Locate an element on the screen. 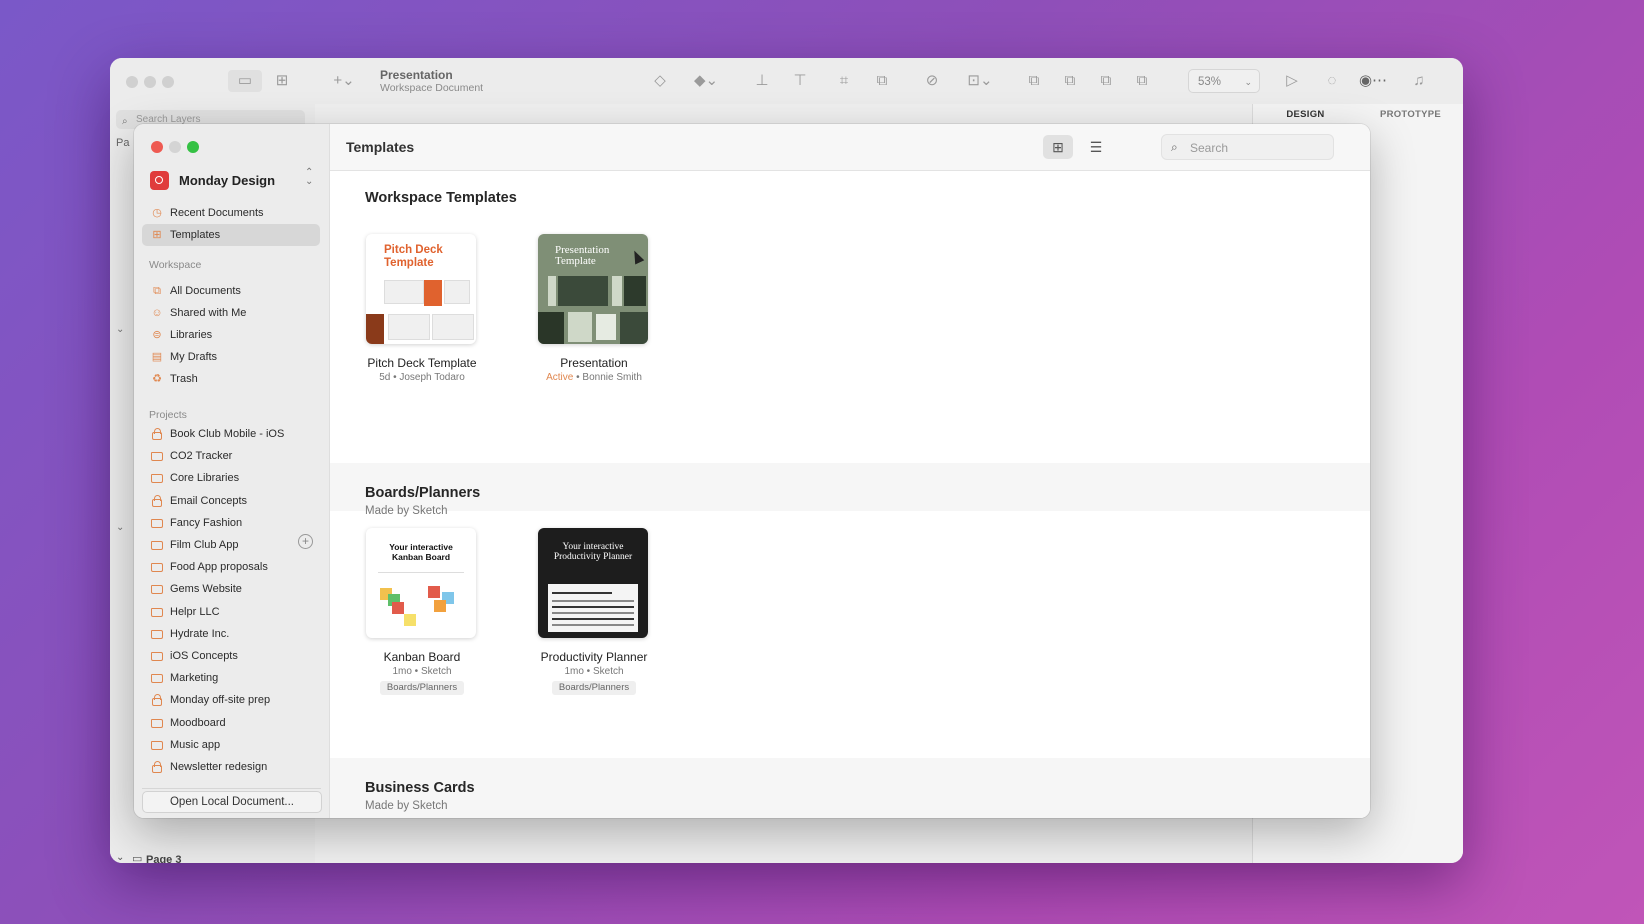 This screenshot has height=924, width=1644. bell-icon: ♫ is located at coordinates (1419, 81).